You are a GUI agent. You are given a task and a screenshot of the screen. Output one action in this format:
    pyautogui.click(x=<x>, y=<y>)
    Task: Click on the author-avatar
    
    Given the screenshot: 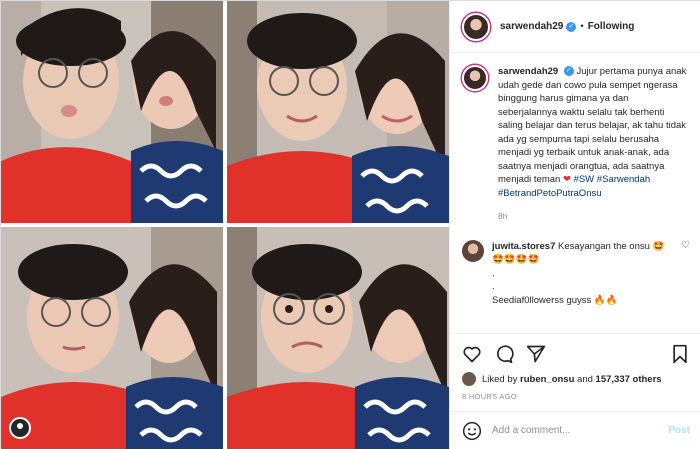 What is the action you would take?
    pyautogui.click(x=476, y=26)
    